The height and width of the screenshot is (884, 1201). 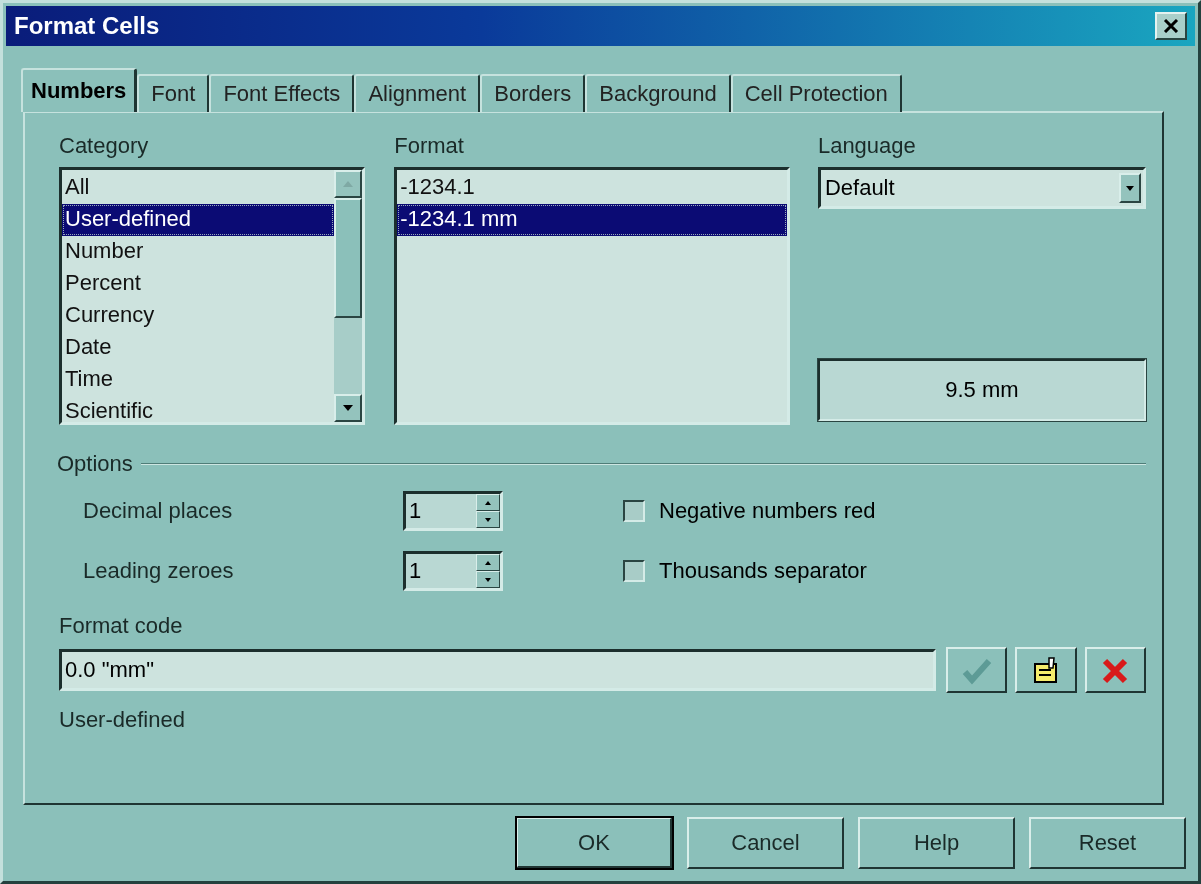 I want to click on dialog-button: Help, so click(x=936, y=843).